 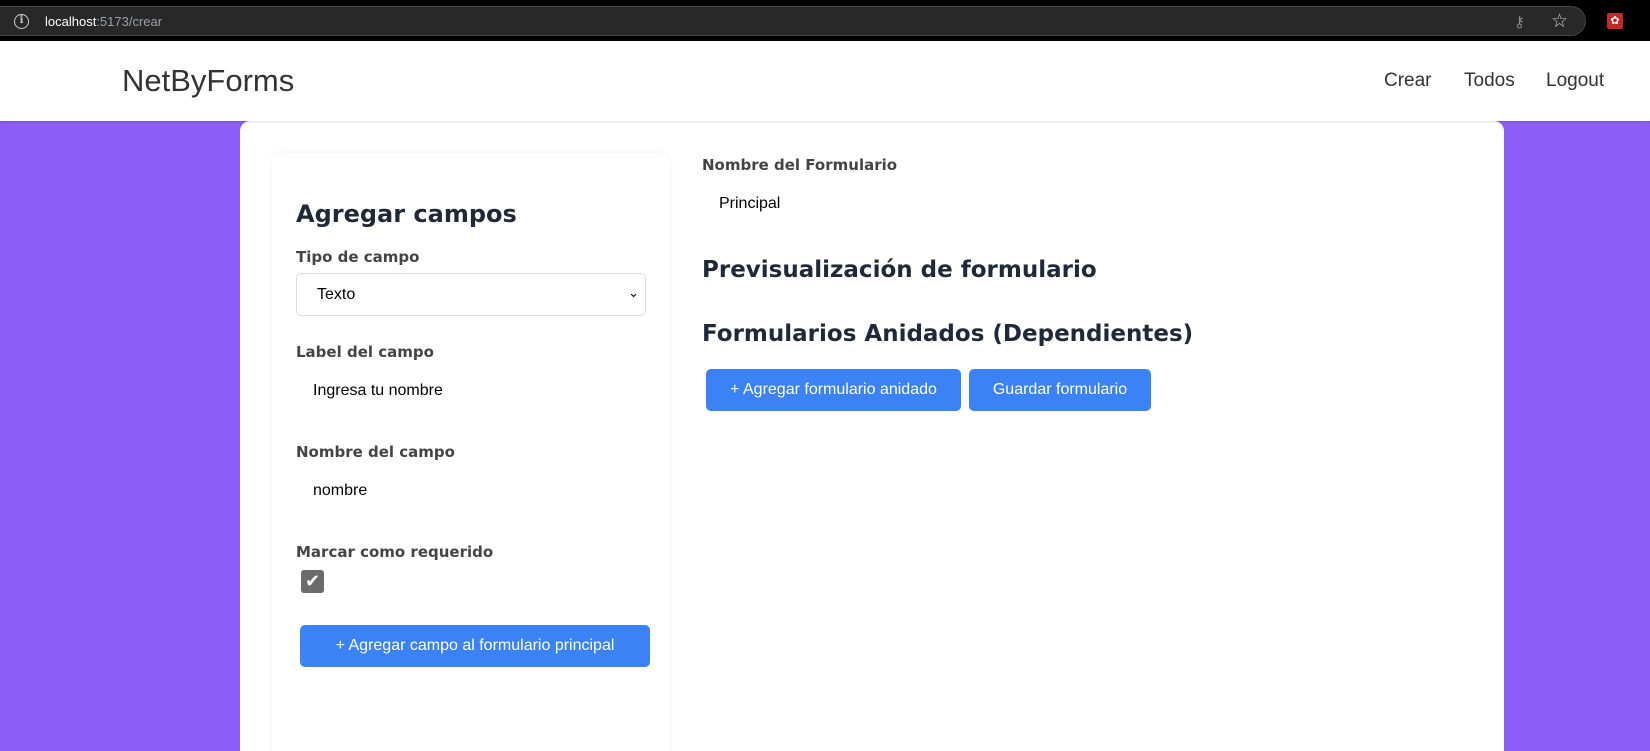 I want to click on field-type-value: Texto, so click(x=336, y=294).